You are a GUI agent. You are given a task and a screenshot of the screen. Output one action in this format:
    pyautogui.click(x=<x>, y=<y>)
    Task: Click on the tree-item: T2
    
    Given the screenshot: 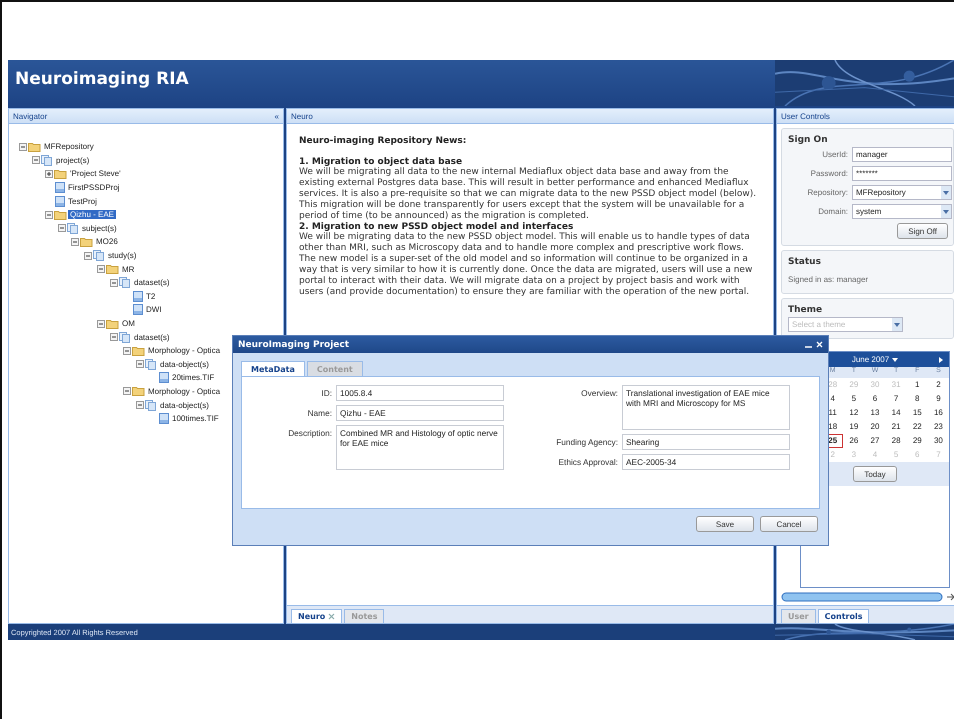 What is the action you would take?
    pyautogui.click(x=151, y=296)
    